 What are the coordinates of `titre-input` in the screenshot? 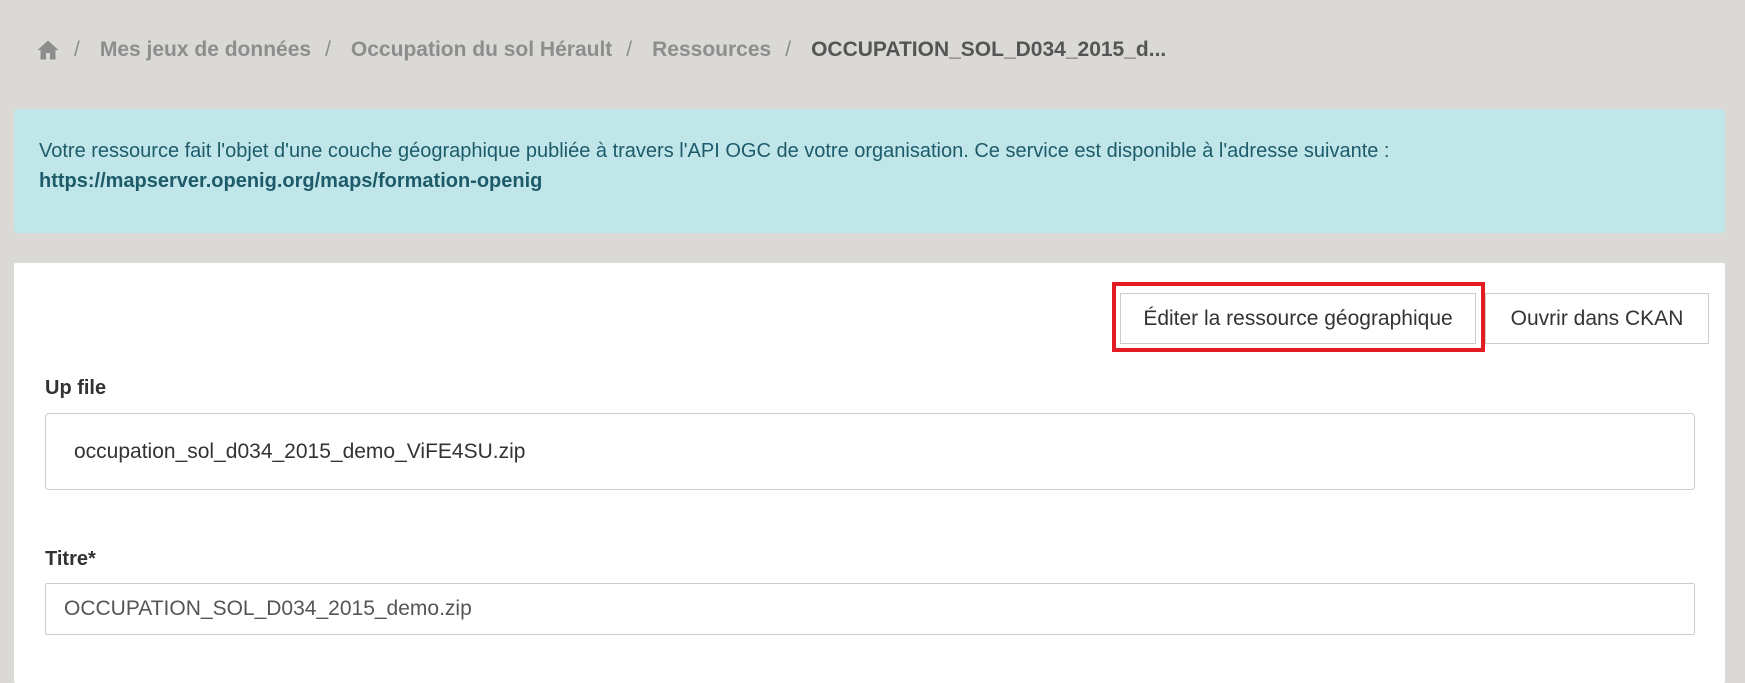 It's located at (870, 609).